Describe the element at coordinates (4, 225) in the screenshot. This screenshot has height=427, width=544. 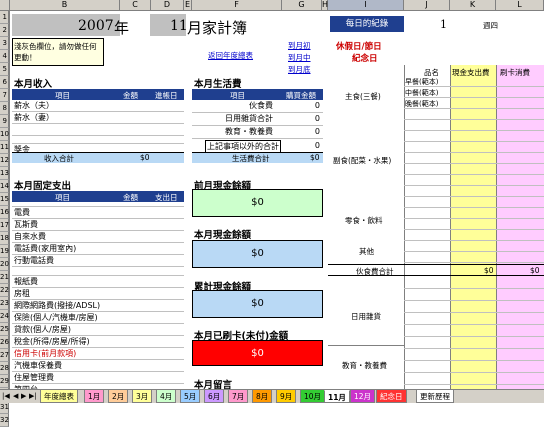
I see `row-header: 17` at that location.